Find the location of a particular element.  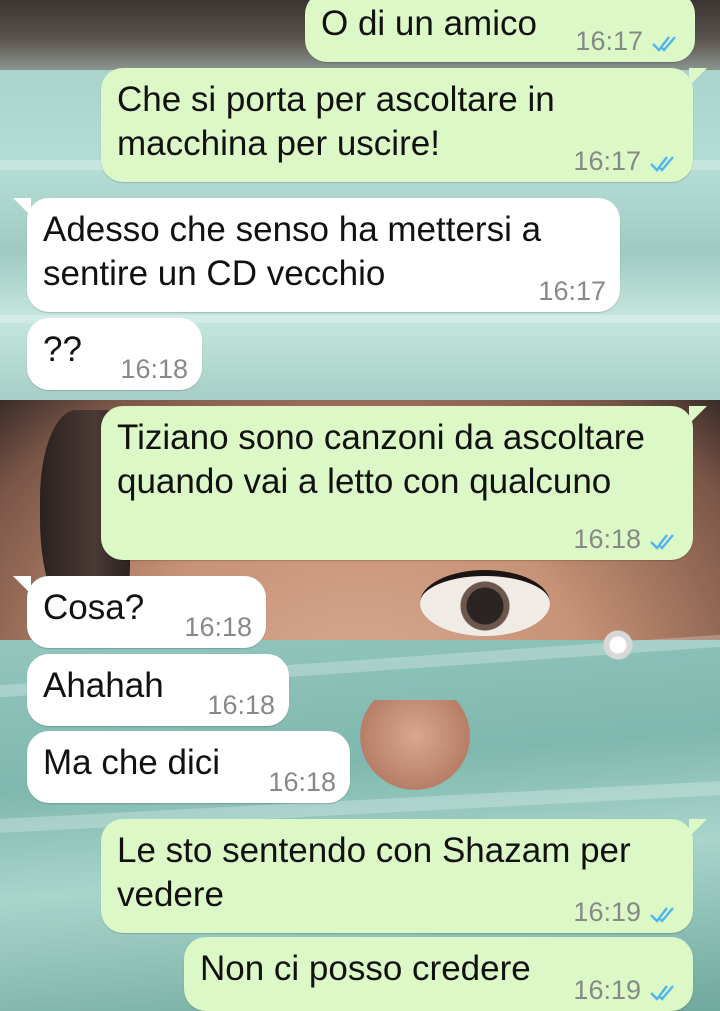

message-bubble-outgoing: Non ci posso credere 16:19 is located at coordinates (438, 974).